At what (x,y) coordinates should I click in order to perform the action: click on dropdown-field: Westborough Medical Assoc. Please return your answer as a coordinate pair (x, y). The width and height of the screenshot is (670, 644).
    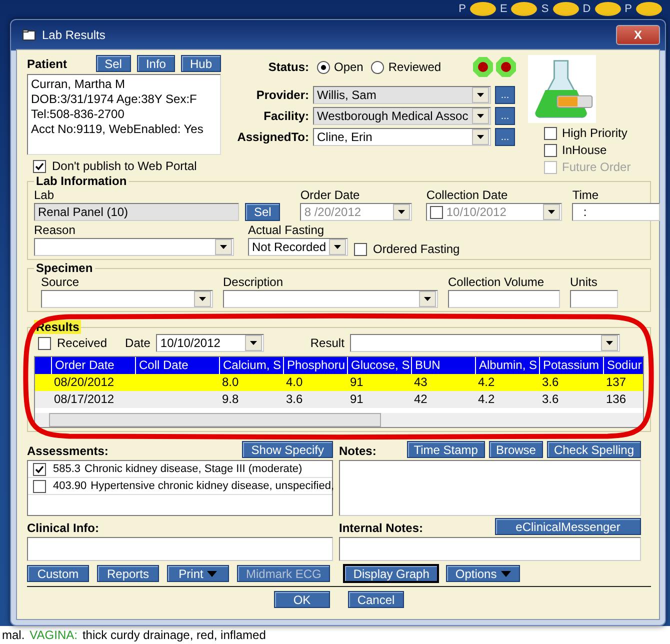
    Looking at the image, I should click on (402, 116).